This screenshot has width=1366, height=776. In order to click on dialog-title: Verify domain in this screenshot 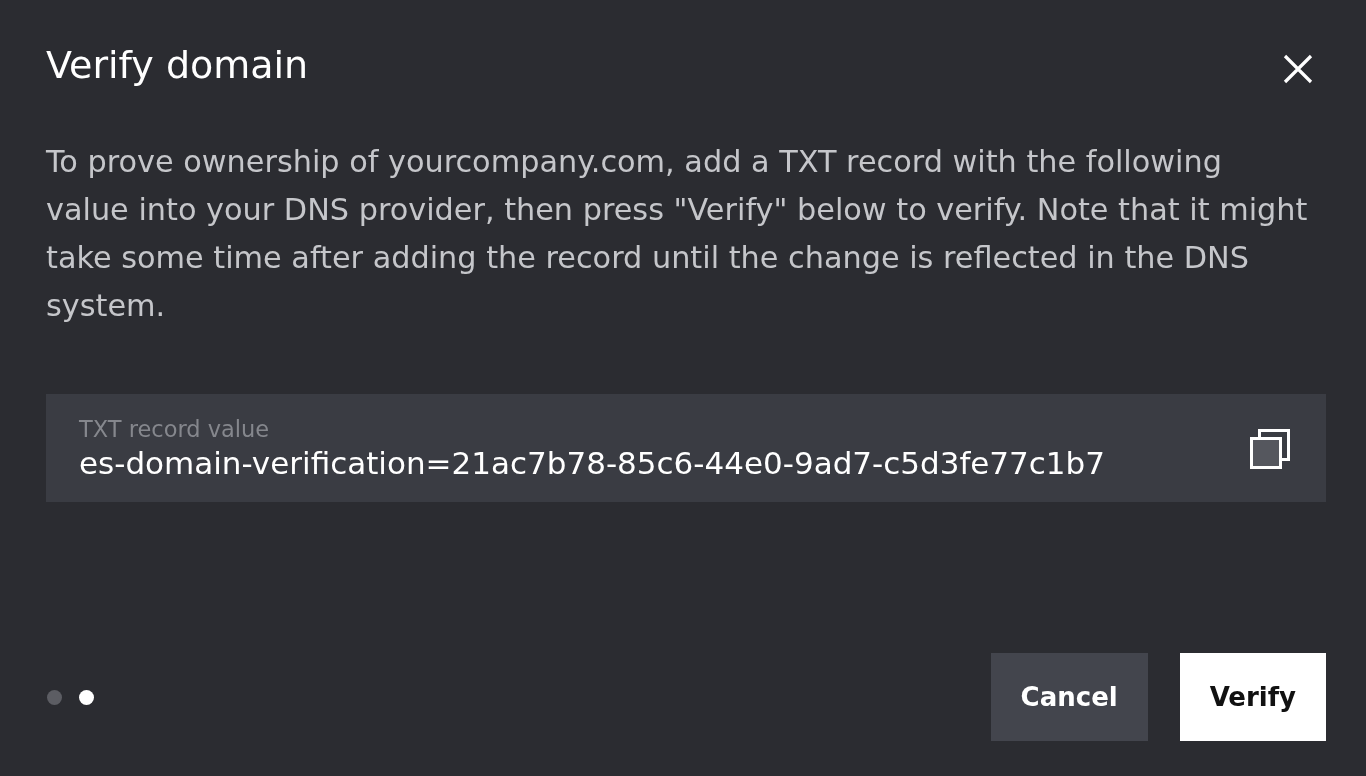, I will do `click(177, 65)`.